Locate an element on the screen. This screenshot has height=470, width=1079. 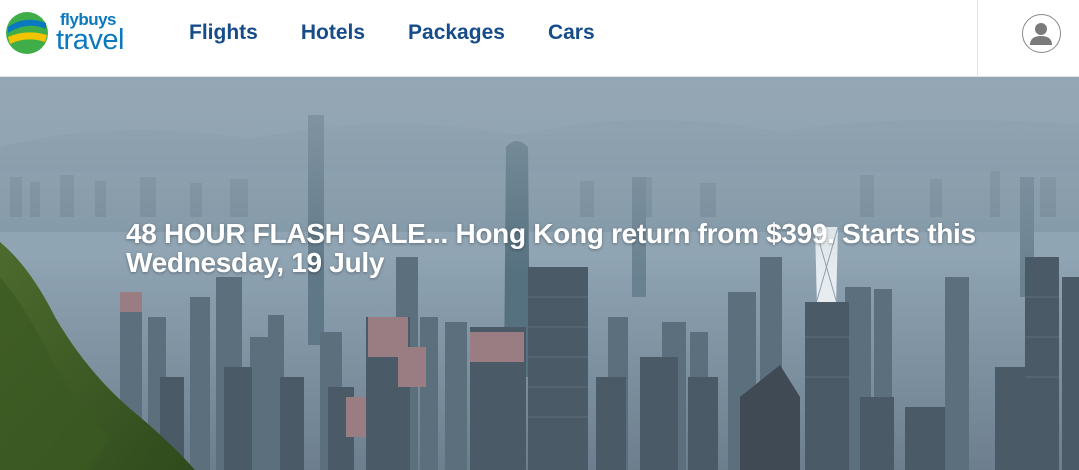
nav-flights: Flights is located at coordinates (223, 33).